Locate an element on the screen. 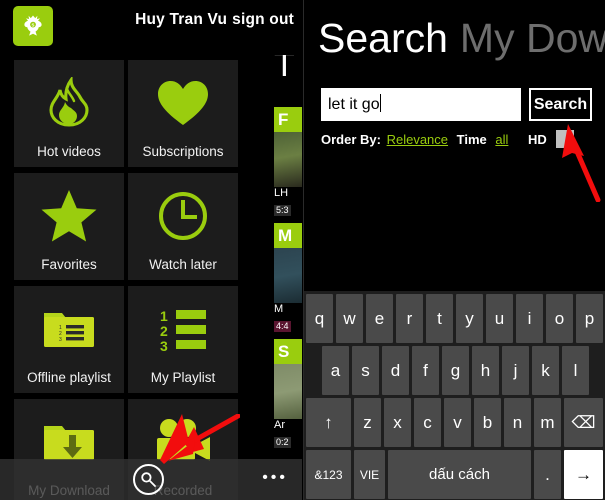 This screenshot has height=500, width=605. star-icon is located at coordinates (69, 215).